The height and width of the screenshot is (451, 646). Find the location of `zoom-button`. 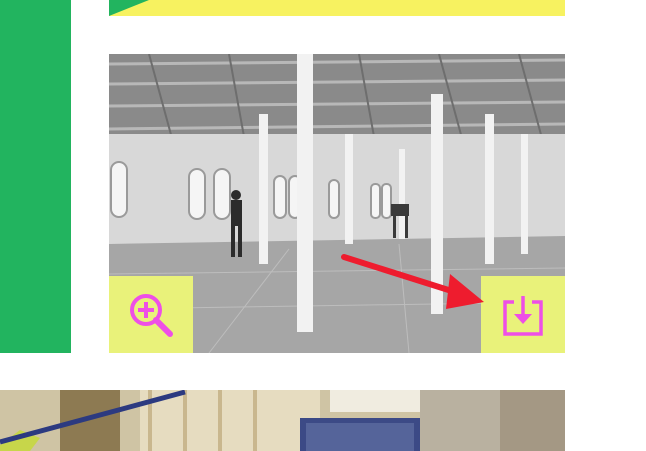

zoom-button is located at coordinates (151, 314).